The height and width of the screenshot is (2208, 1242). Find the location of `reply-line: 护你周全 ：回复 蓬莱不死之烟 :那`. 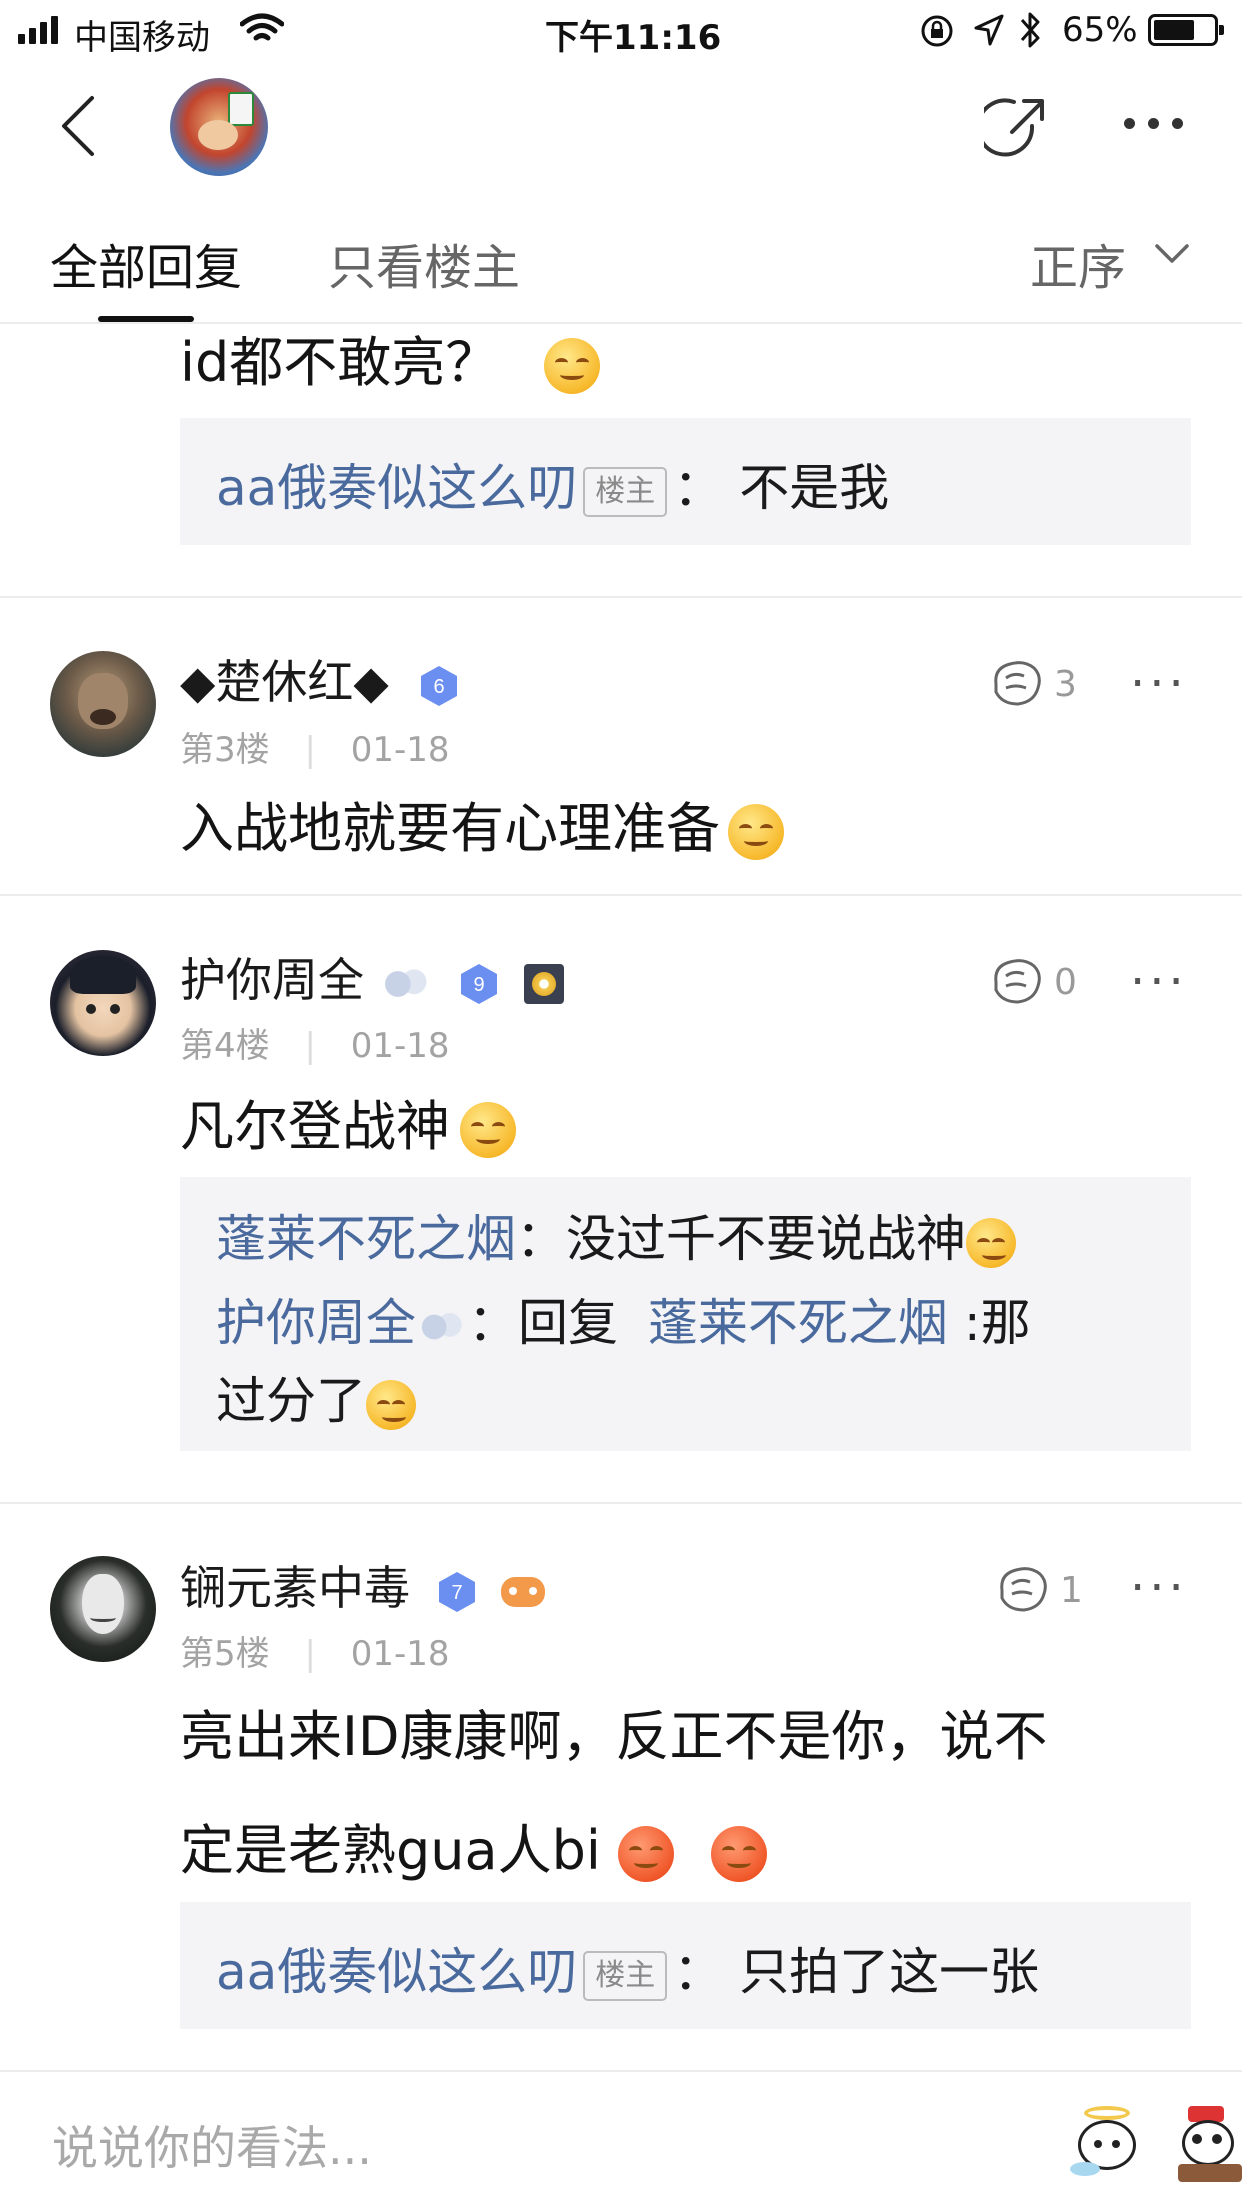

reply-line: 护你周全 ：回复 蓬莱不死之烟 :那 is located at coordinates (623, 1323).